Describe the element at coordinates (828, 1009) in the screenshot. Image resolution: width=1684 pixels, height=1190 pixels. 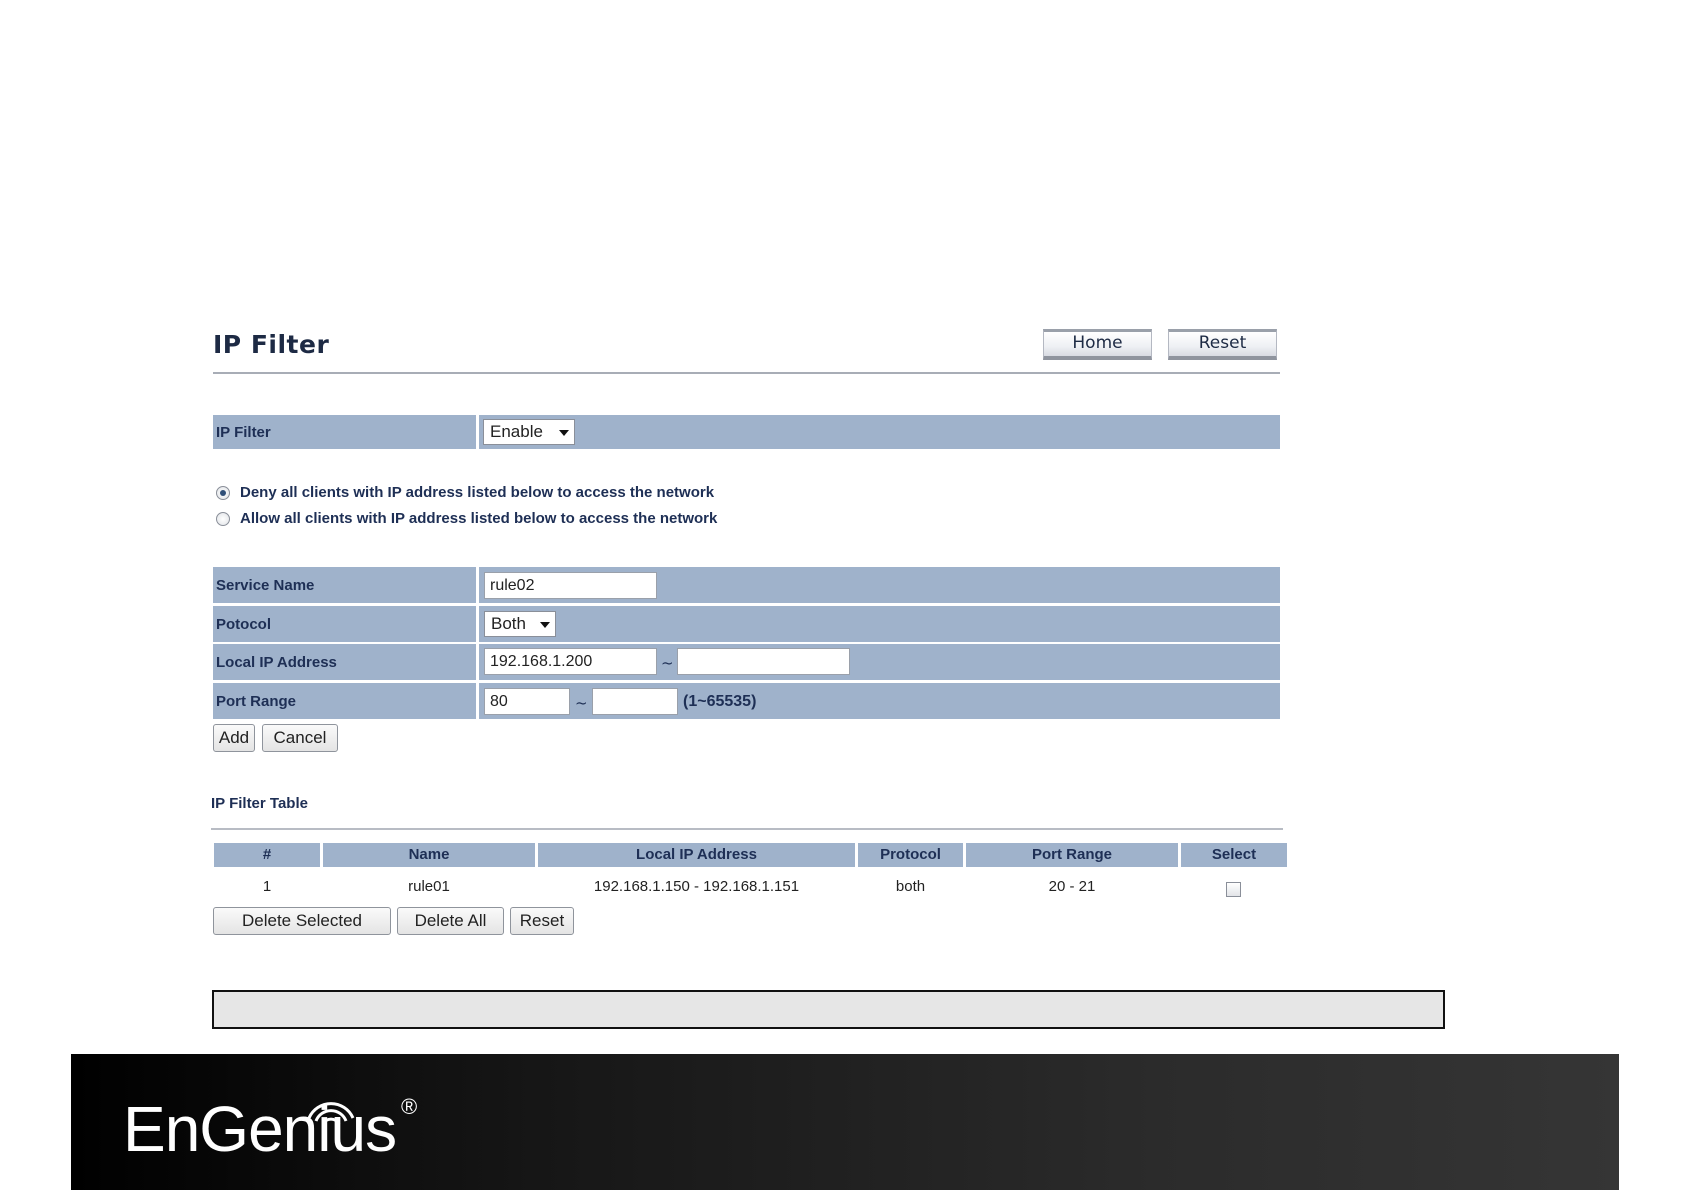
I see `status-bar` at that location.